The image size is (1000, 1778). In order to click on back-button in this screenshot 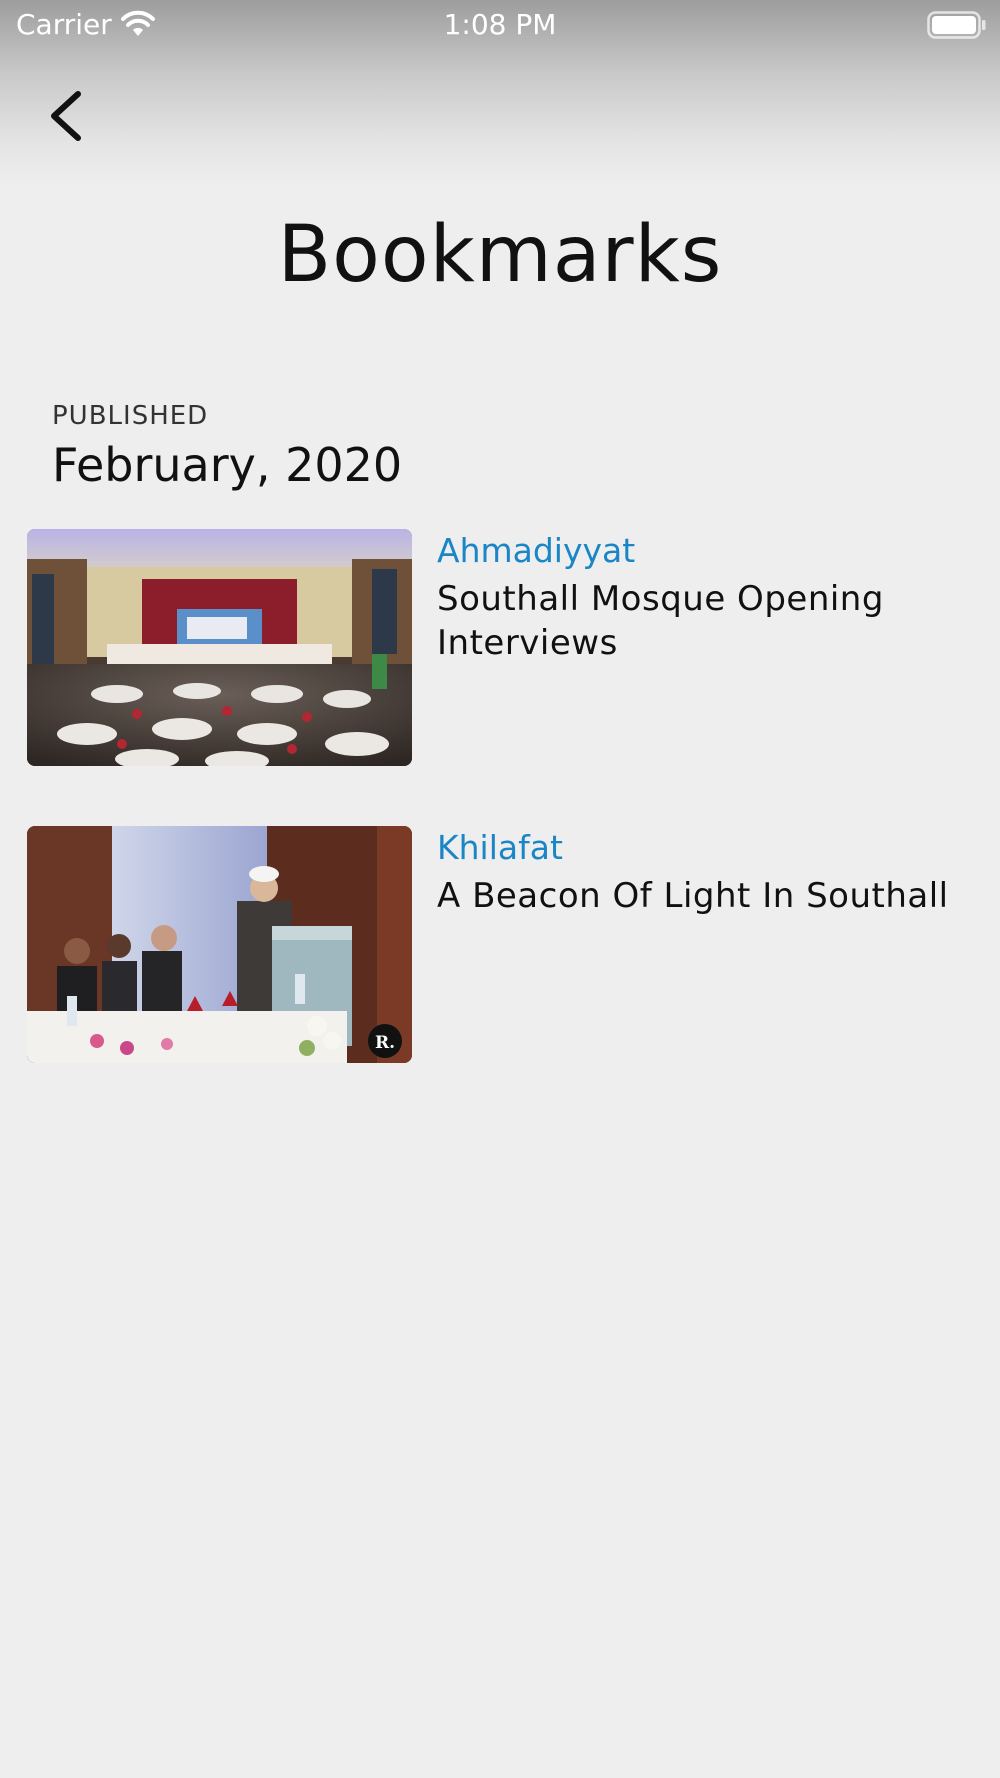, I will do `click(68, 116)`.